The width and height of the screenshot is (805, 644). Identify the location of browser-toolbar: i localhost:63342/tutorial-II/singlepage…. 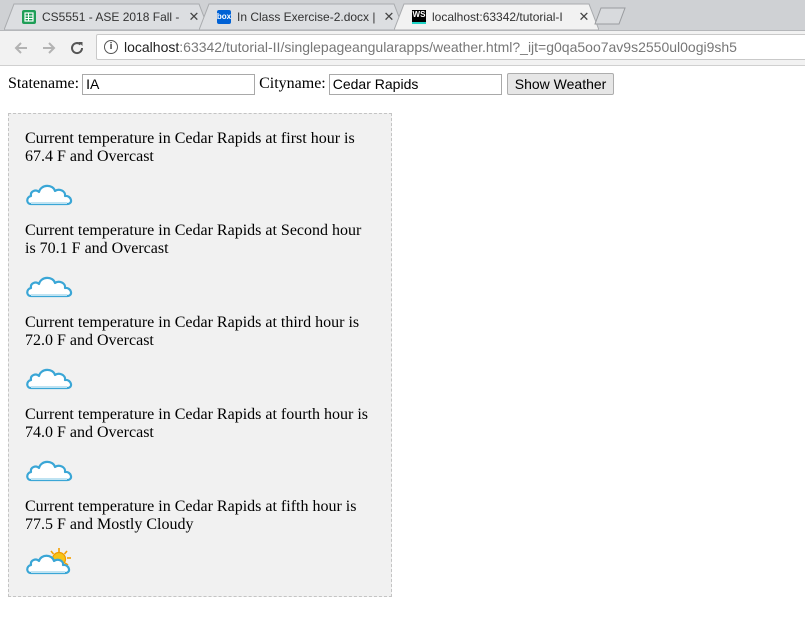
(402, 48).